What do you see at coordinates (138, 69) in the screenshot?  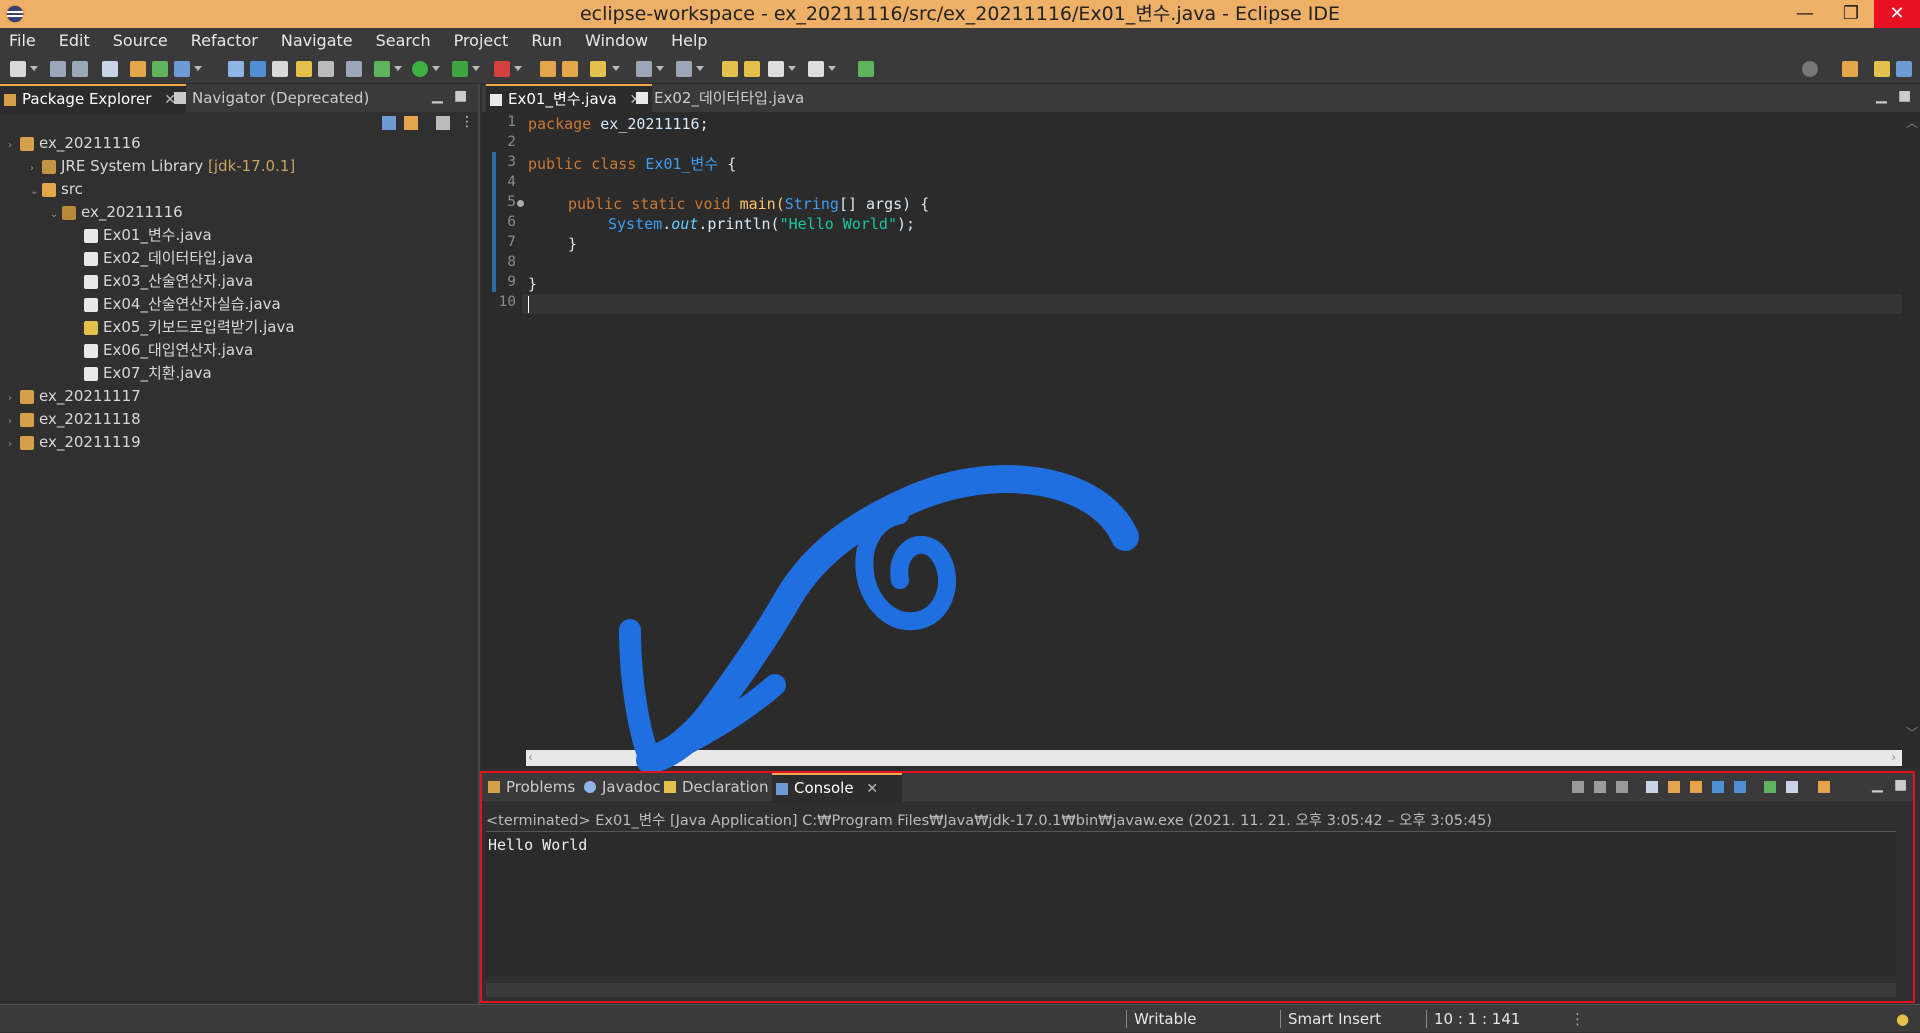 I see `new-java-project-icon` at bounding box center [138, 69].